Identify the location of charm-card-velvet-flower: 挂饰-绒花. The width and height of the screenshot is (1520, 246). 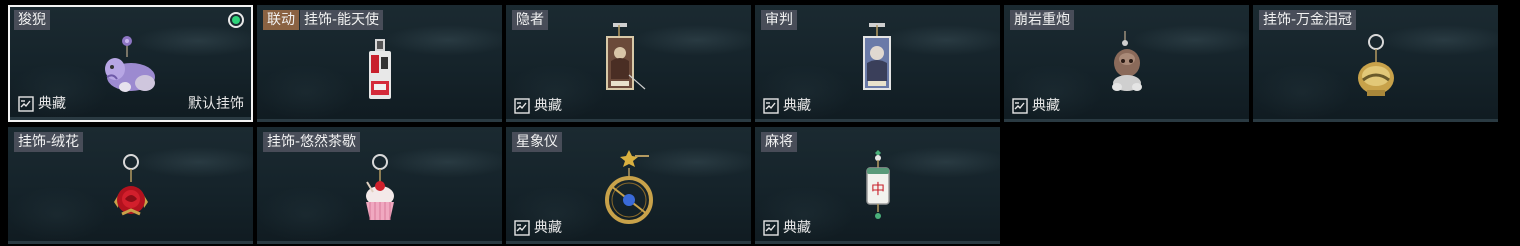
(130, 185).